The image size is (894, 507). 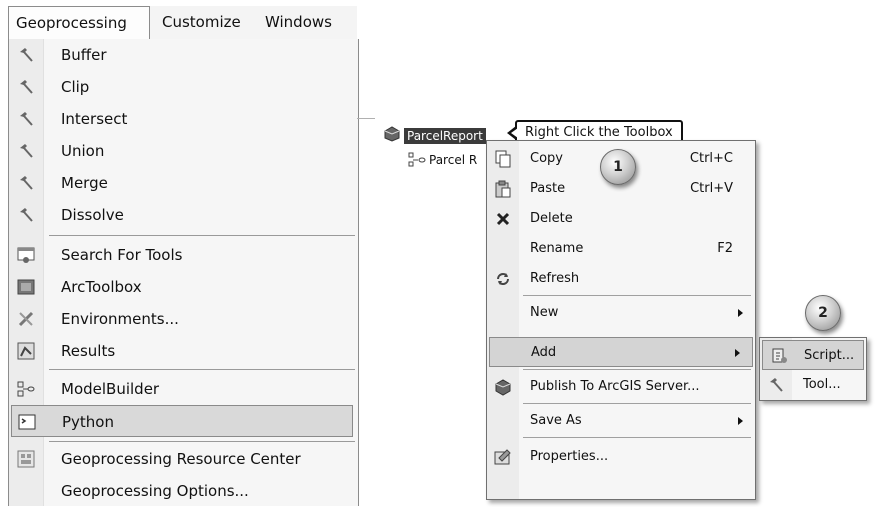 I want to click on tree-item-parcel-model: Parcel R, so click(x=453, y=160).